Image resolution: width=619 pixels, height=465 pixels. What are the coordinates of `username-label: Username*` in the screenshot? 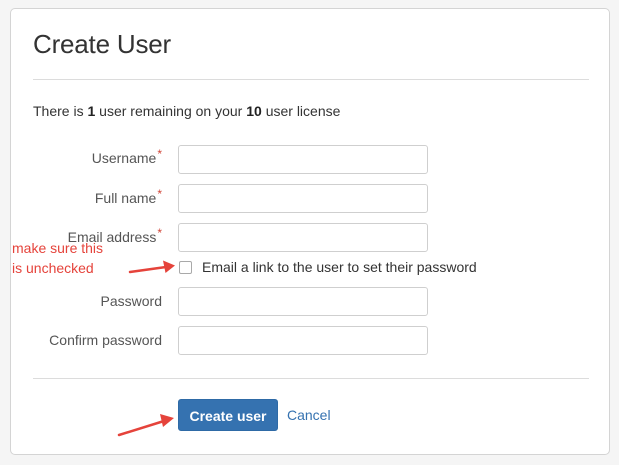 It's located at (126, 156).